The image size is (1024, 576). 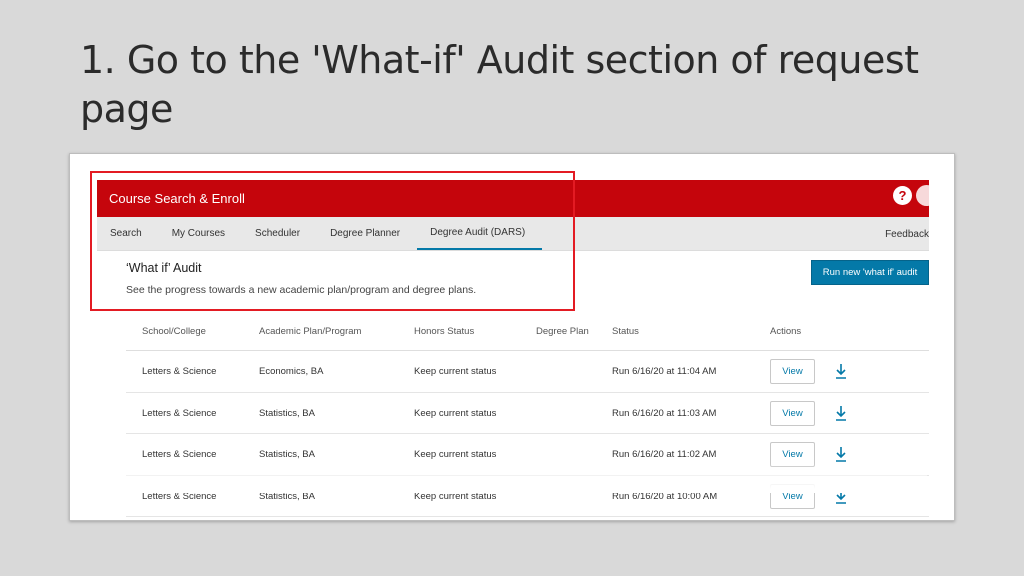 What do you see at coordinates (207, 233) in the screenshot?
I see `nav-item-my-courses: My Courses` at bounding box center [207, 233].